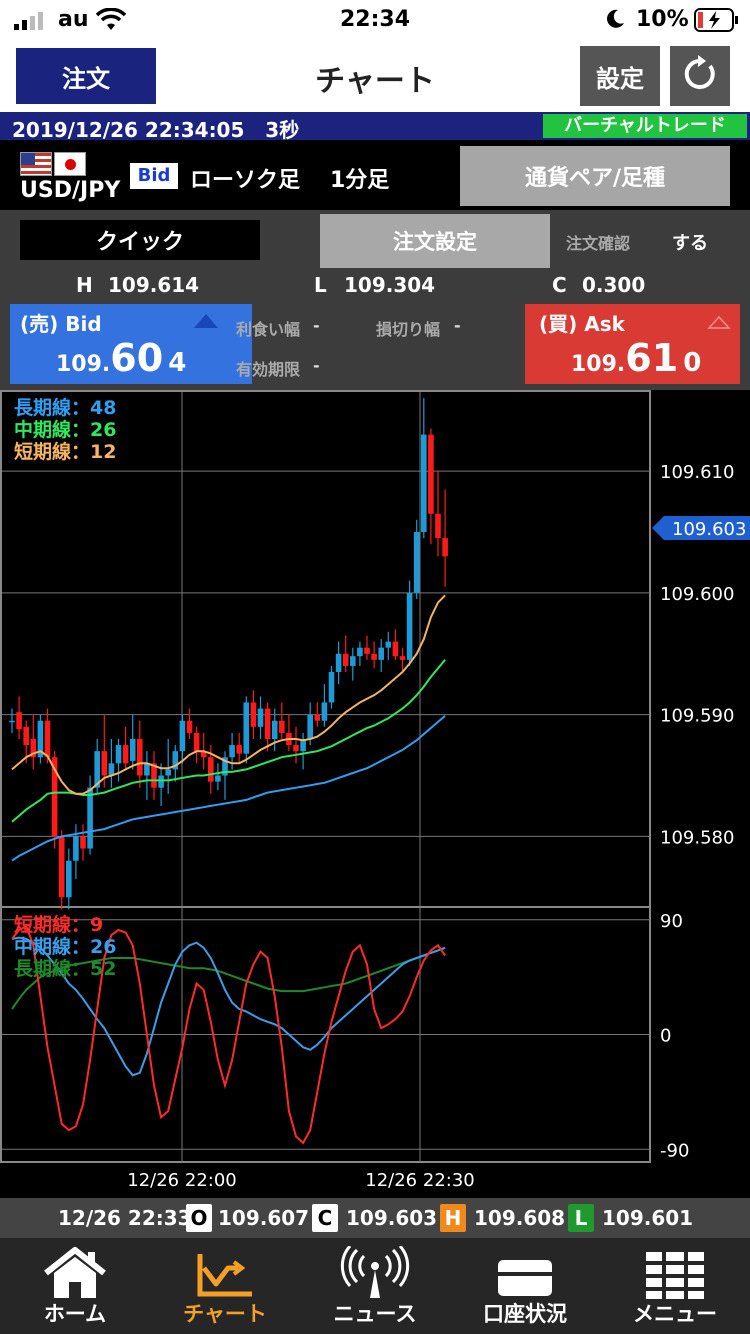 This screenshot has height=1334, width=750. I want to click on legend-long-ma: 長期線：48, so click(65, 407).